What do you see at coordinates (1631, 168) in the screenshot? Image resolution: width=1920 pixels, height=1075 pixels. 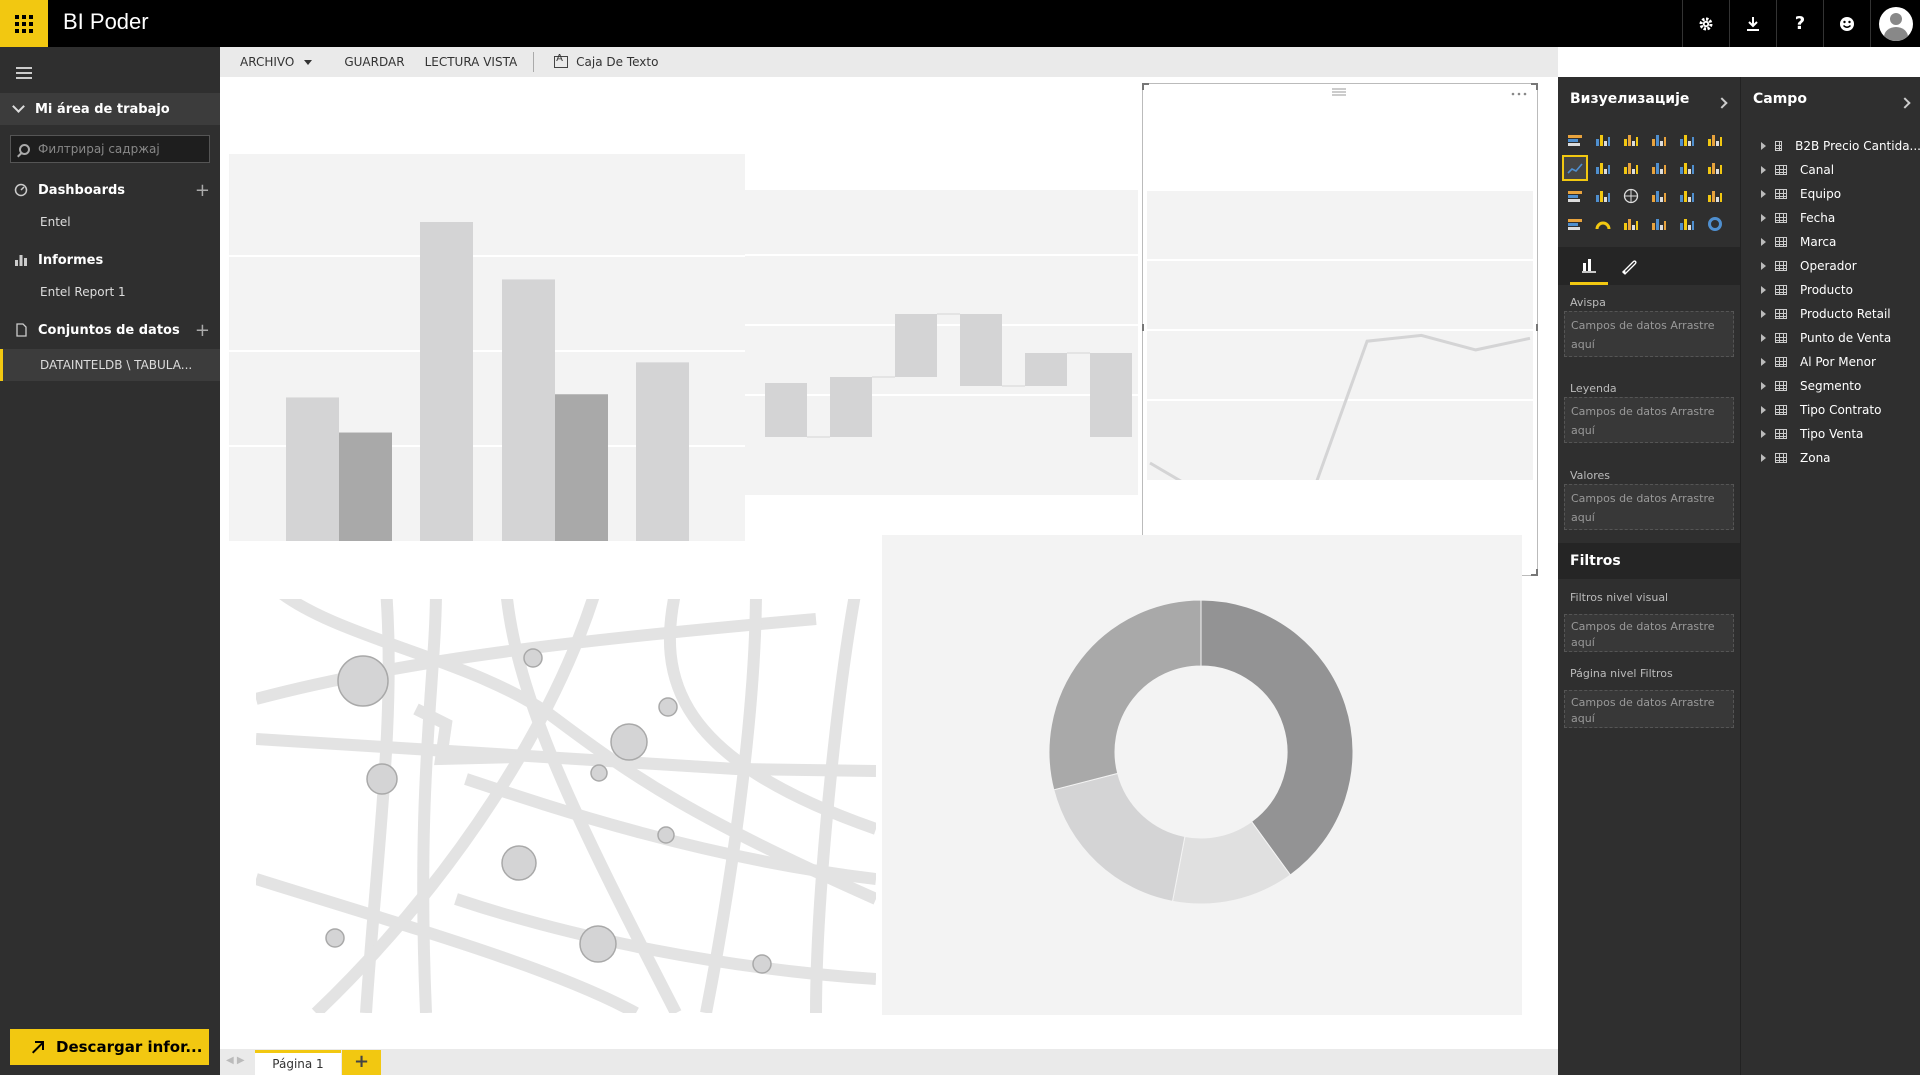 I see `line-column-icon` at bounding box center [1631, 168].